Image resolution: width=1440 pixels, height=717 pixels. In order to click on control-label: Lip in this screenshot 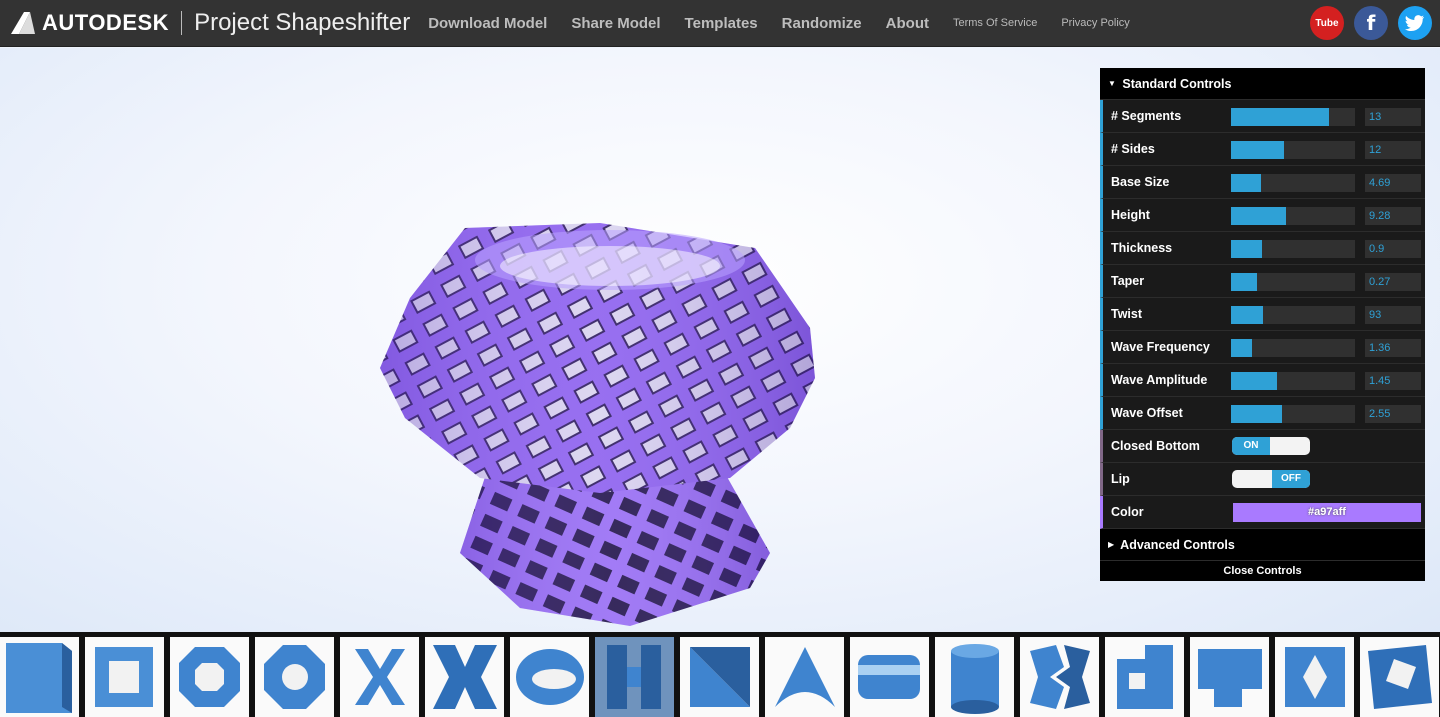, I will do `click(1120, 479)`.